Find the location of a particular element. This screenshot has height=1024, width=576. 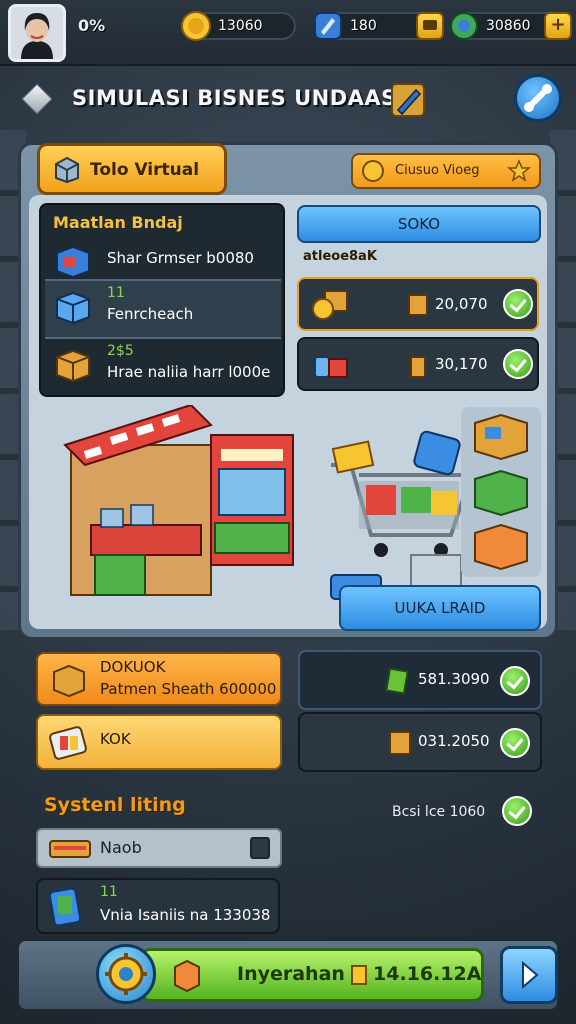

avatar-portrait-icon is located at coordinates (37, 33).